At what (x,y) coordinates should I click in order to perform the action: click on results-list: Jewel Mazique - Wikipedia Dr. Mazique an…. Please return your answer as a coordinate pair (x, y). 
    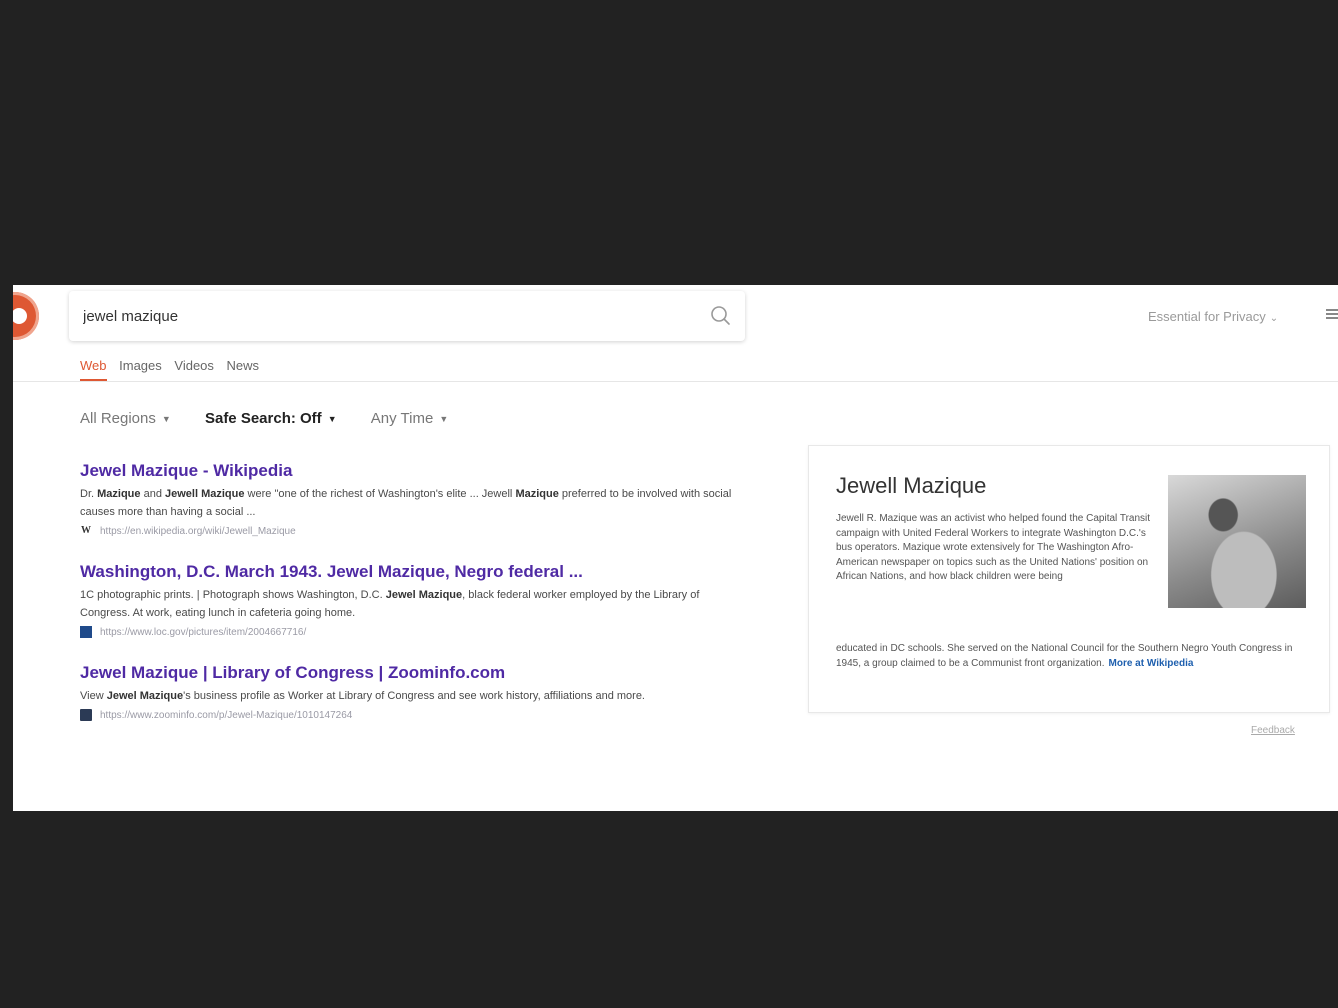
    Looking at the image, I should click on (410, 603).